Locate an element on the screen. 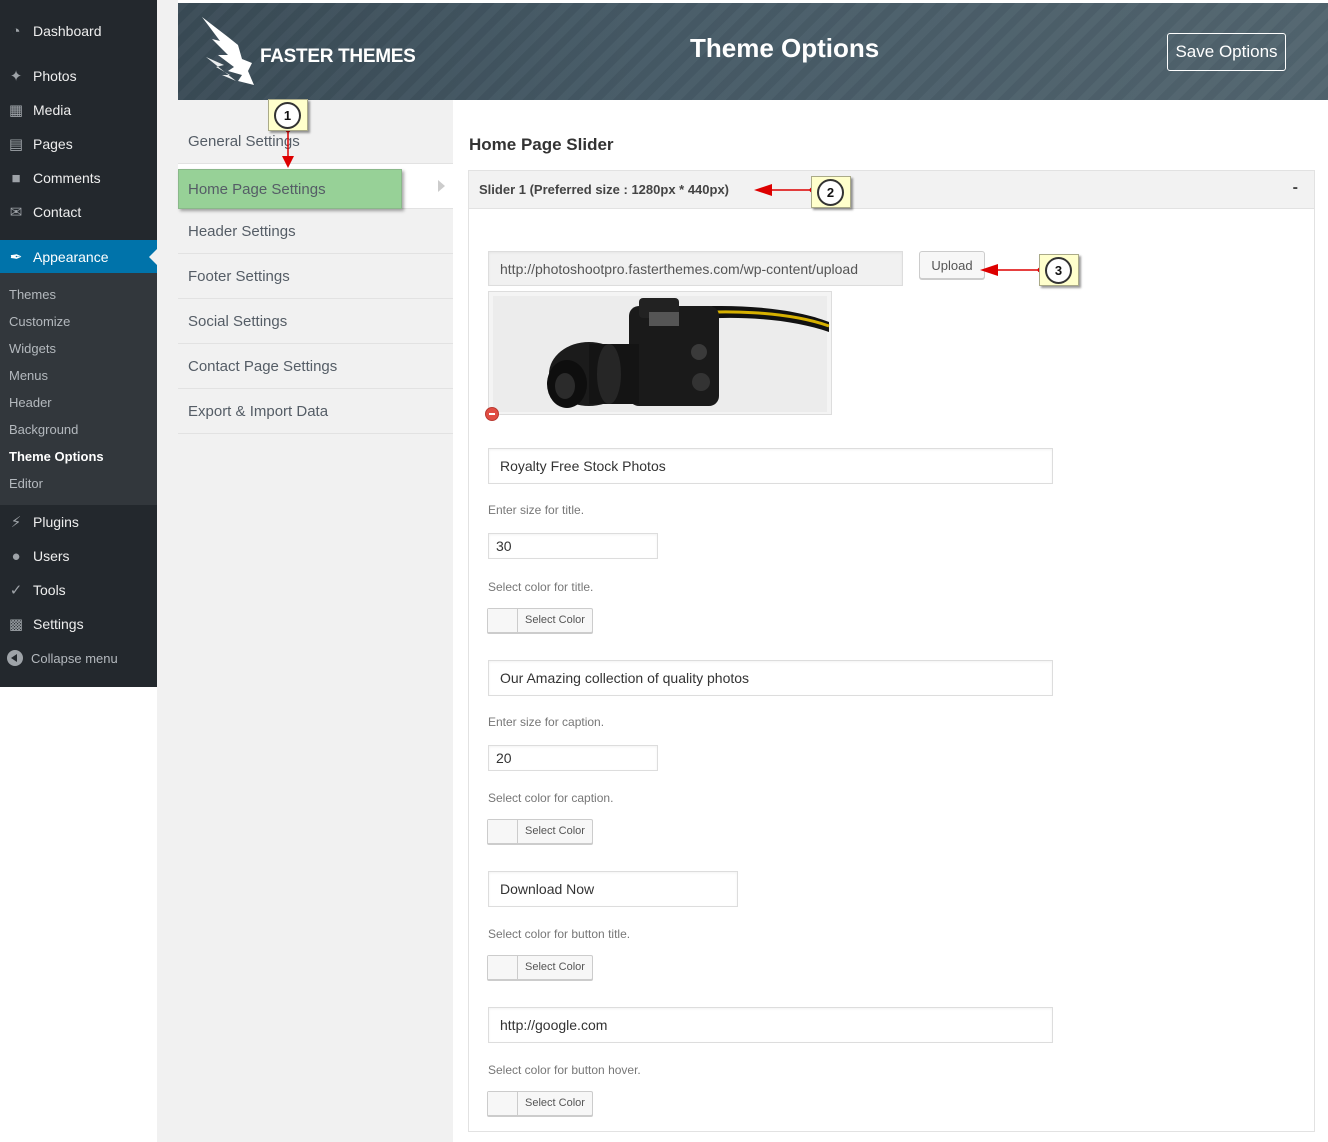 The width and height of the screenshot is (1328, 1142). annotation-number: 1 is located at coordinates (287, 115).